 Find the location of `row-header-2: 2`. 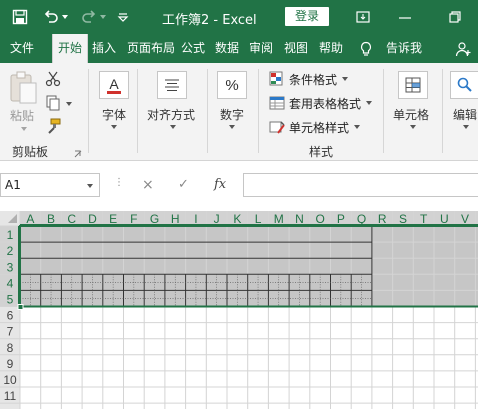

row-header-2: 2 is located at coordinates (10, 251).